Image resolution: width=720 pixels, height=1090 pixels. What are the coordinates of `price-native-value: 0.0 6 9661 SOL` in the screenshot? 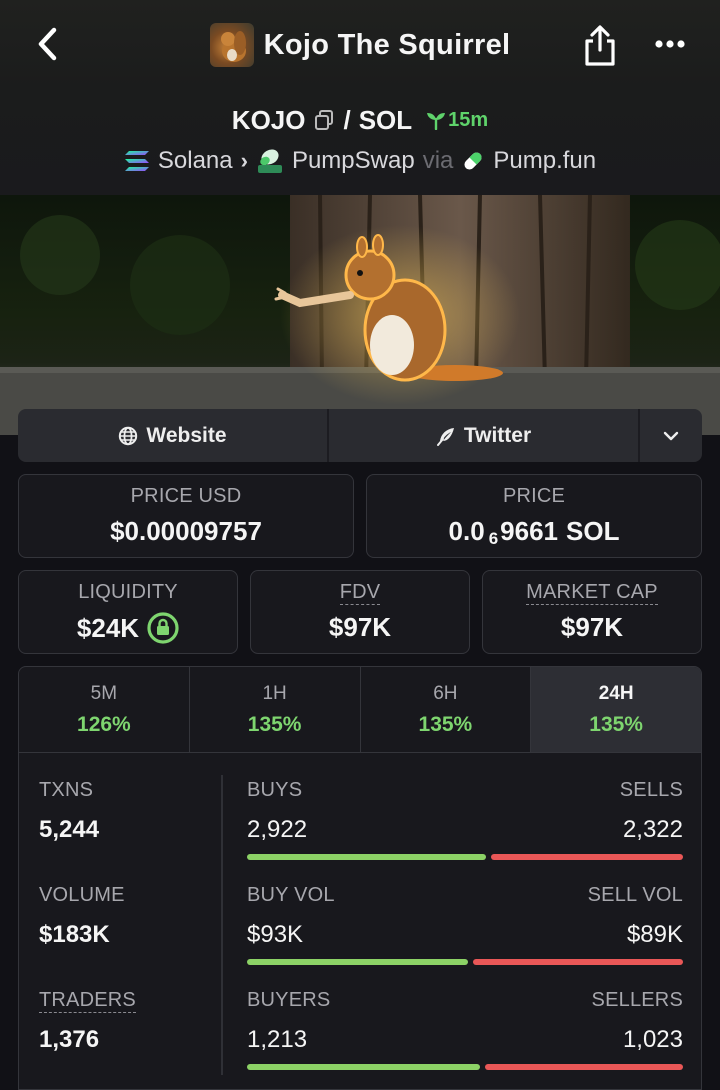 It's located at (534, 532).